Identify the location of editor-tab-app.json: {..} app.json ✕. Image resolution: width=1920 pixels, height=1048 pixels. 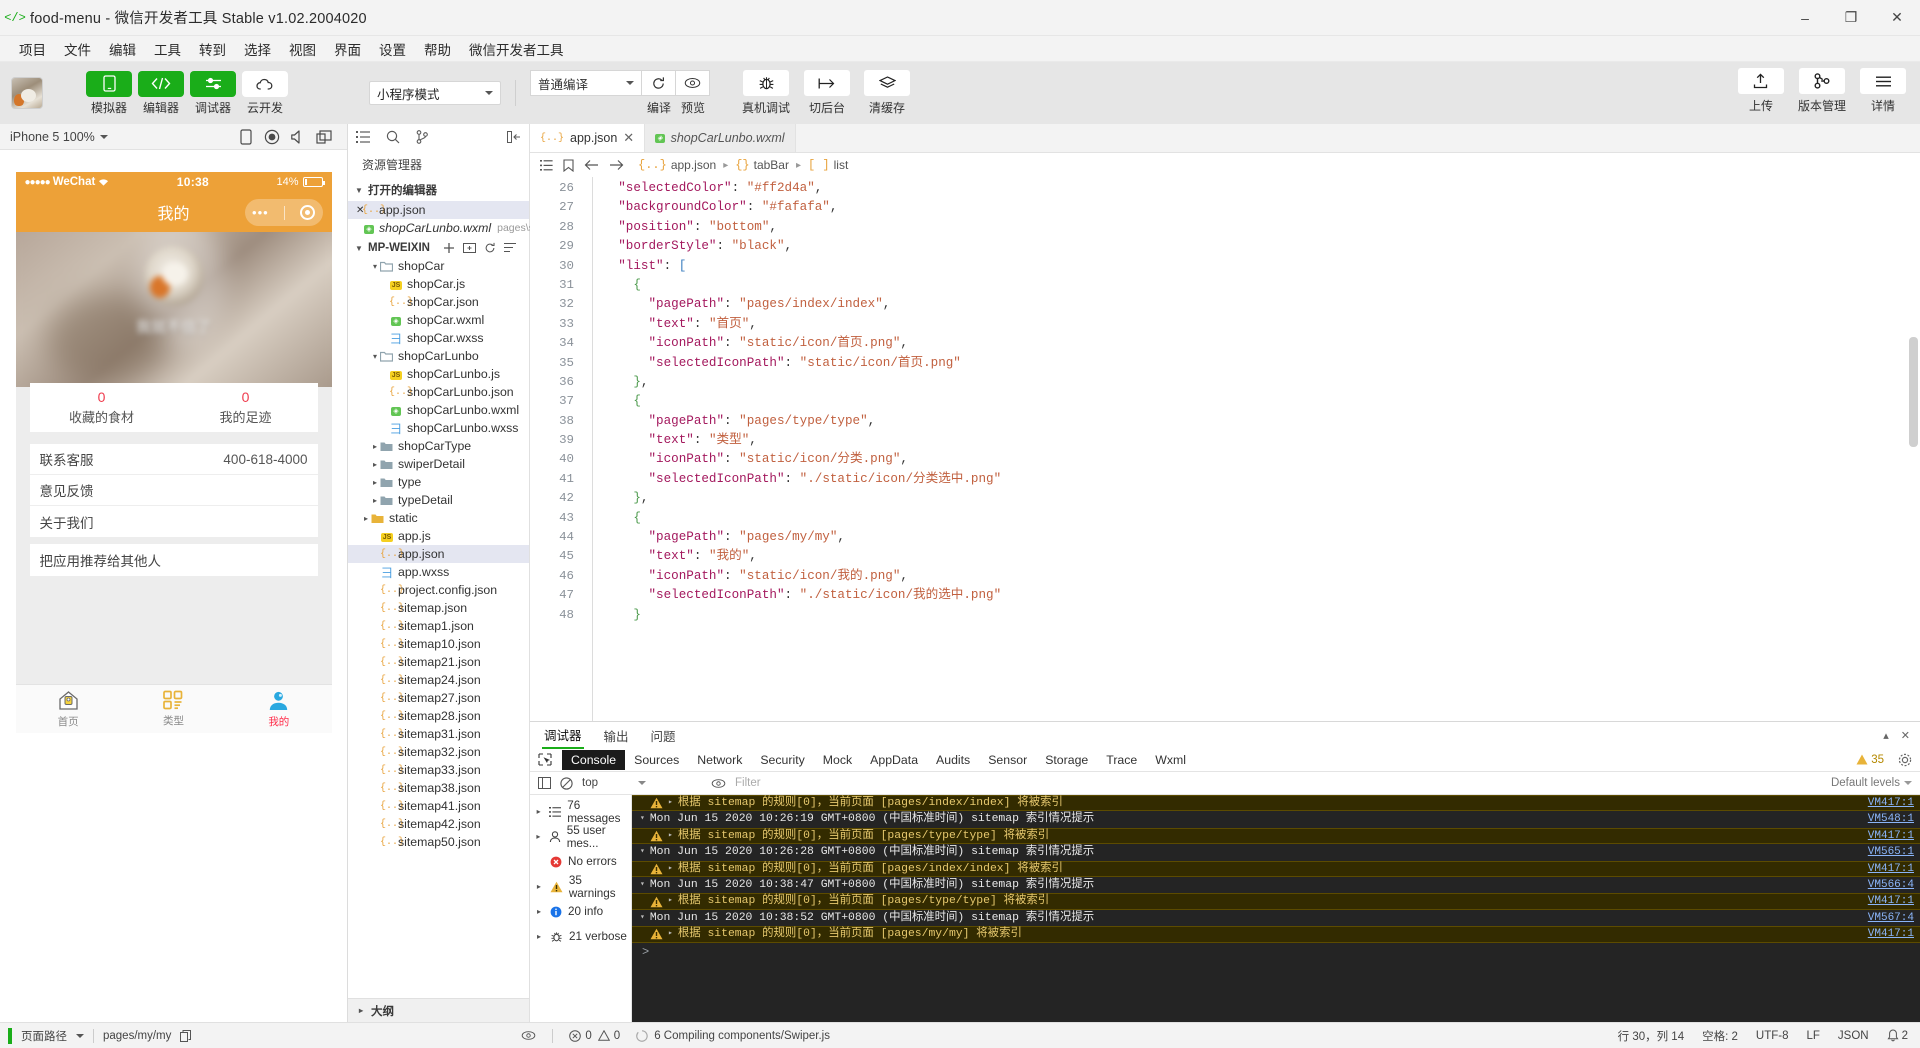
(588, 138).